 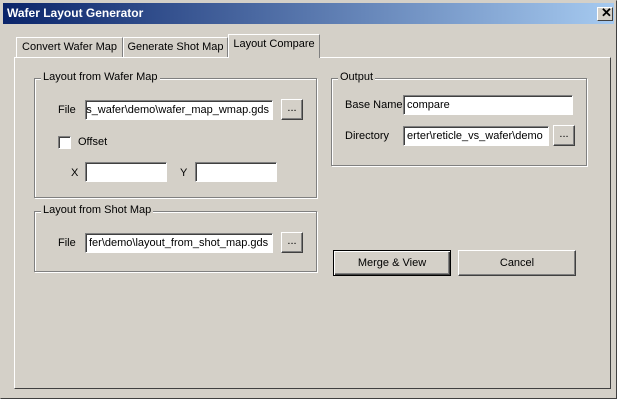 I want to click on directory-input: erter\reticle_vs_wafer\demo, so click(x=476, y=136).